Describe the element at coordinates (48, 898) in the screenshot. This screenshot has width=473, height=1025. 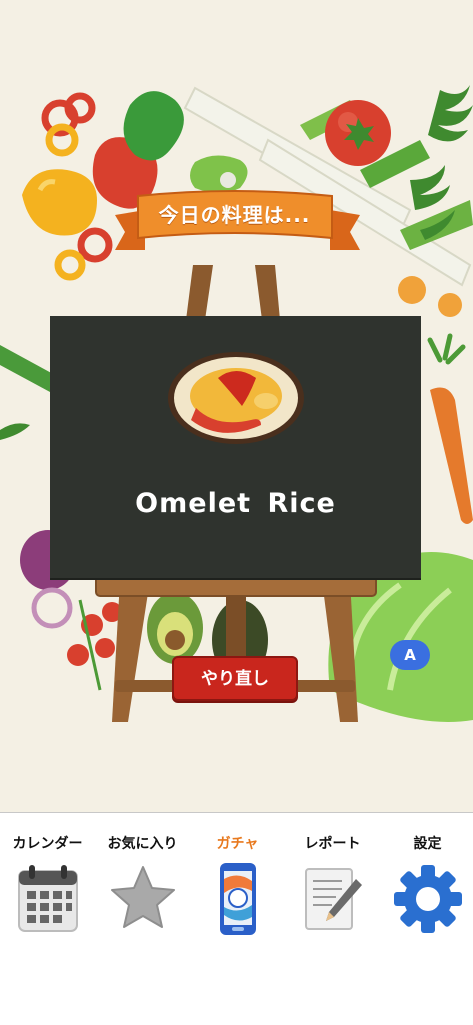
I see `calendar-icon` at that location.